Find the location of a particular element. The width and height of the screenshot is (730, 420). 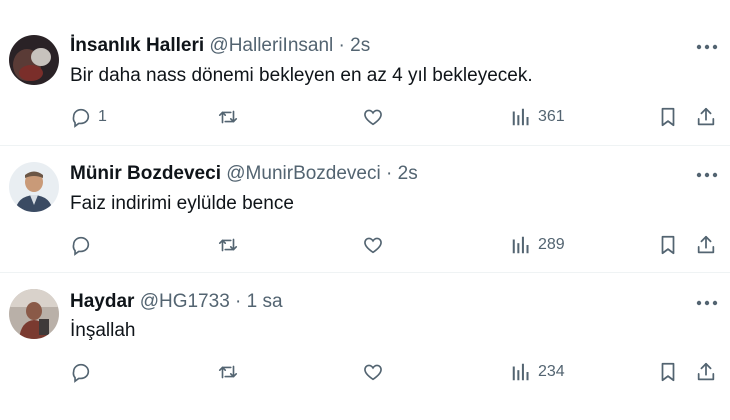

display-name: Haydar is located at coordinates (102, 301).